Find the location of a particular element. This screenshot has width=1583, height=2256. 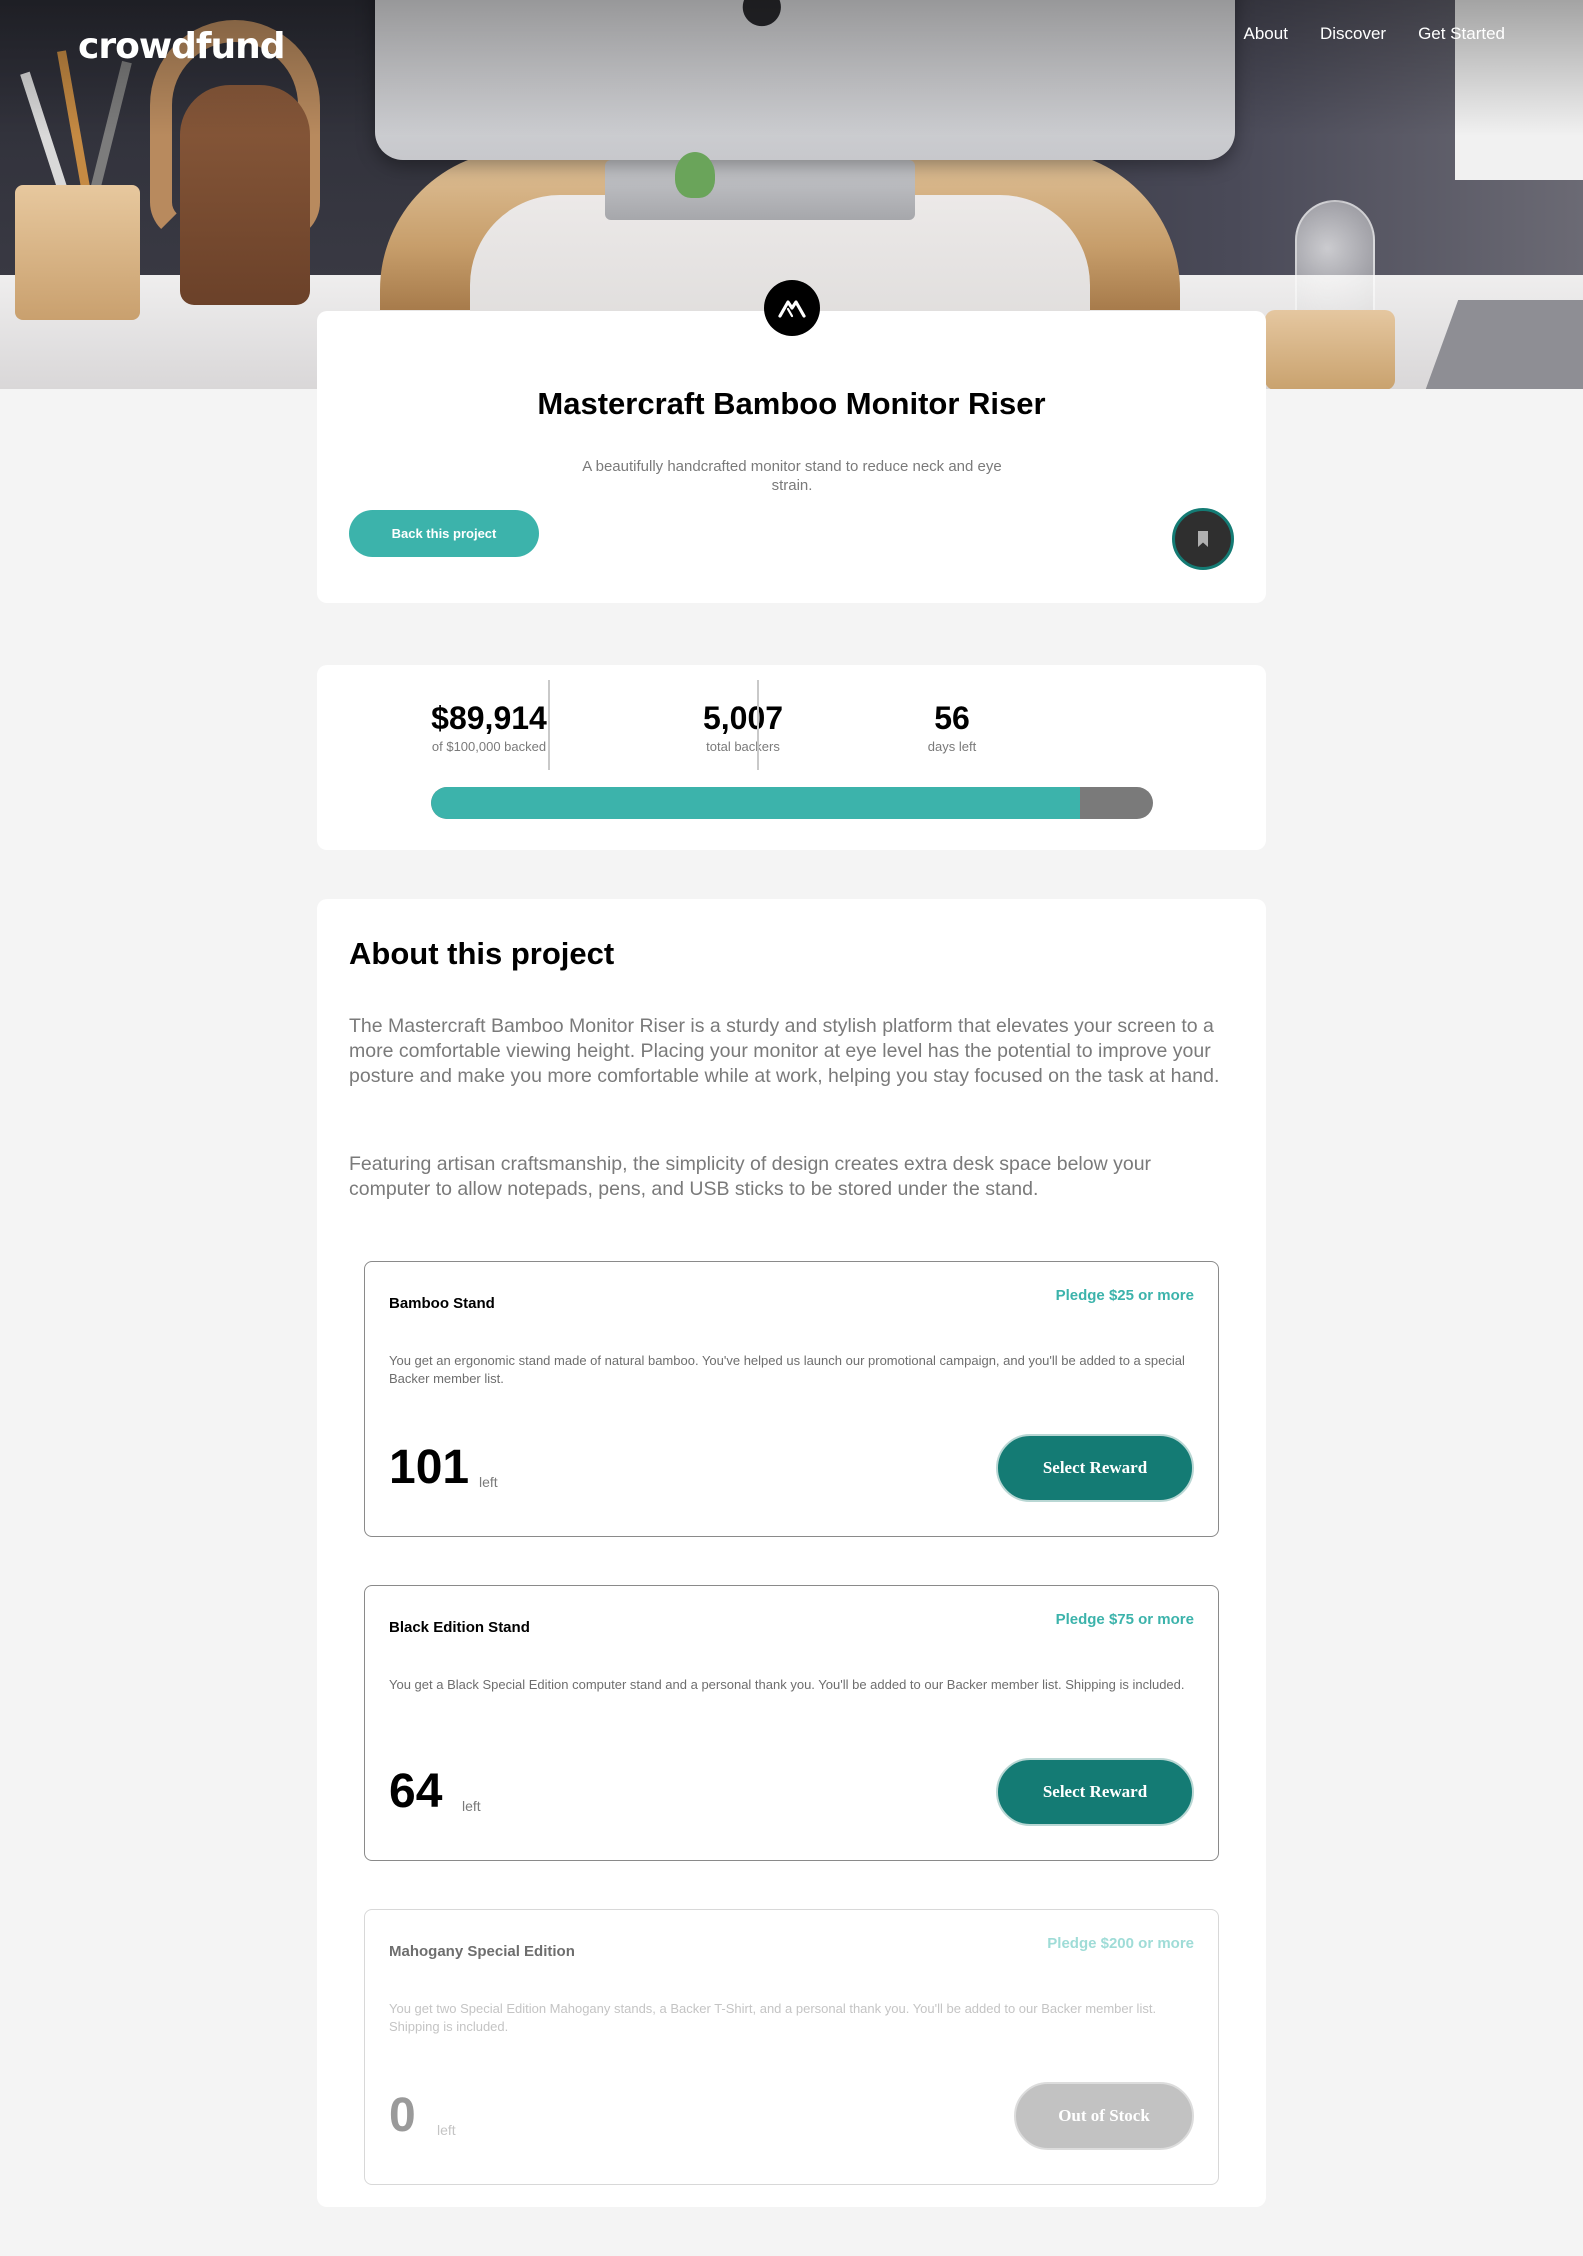

mastercraft-logo-icon is located at coordinates (792, 308).